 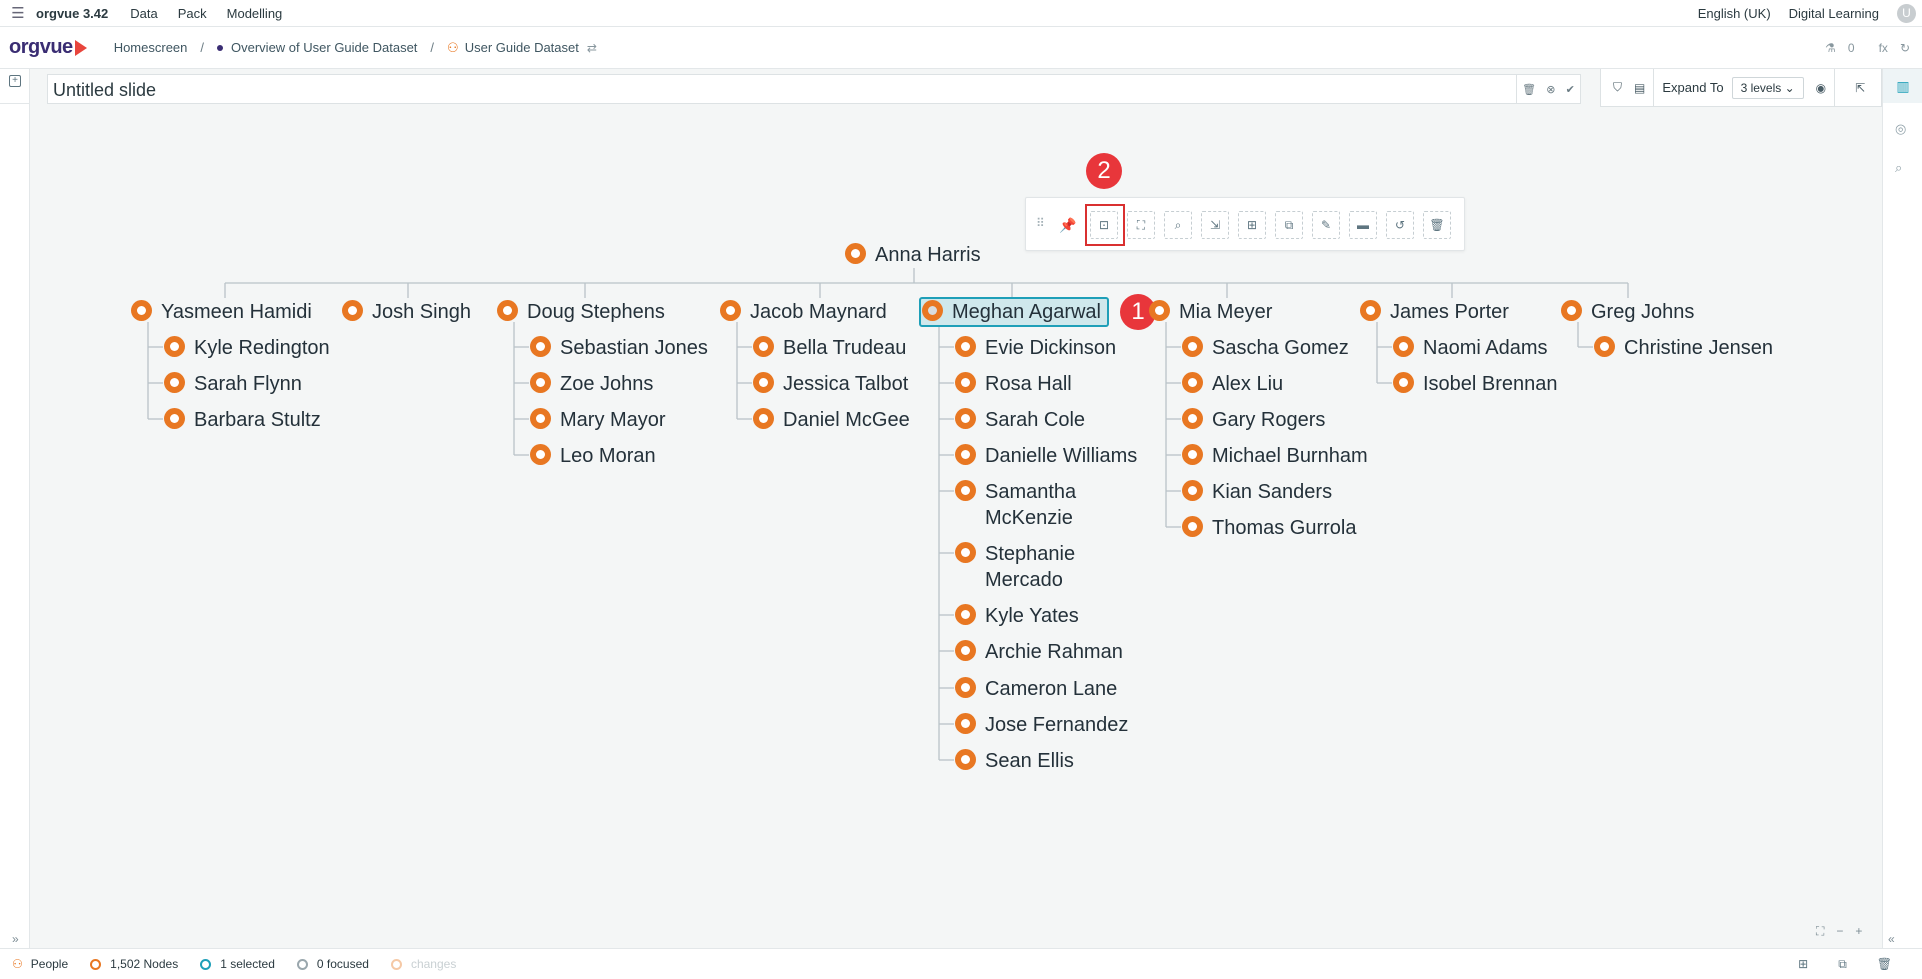 I want to click on node-name: Archie Rahman, so click(x=1054, y=652).